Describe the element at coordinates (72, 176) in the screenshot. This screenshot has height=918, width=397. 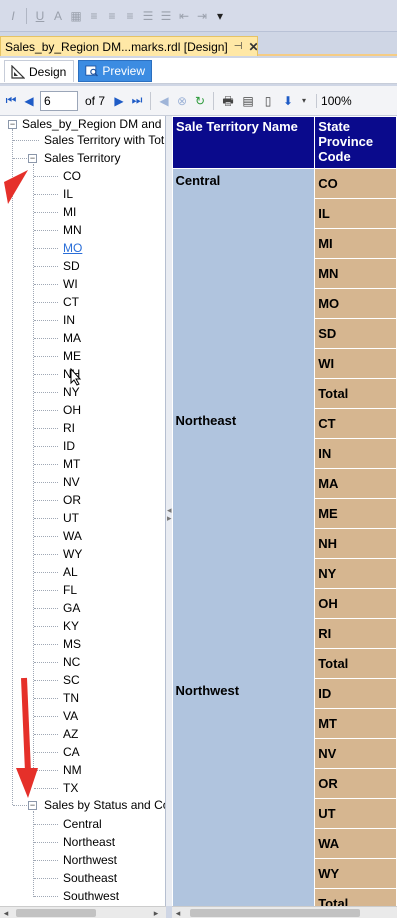
I see `tree-node-state: CO` at that location.